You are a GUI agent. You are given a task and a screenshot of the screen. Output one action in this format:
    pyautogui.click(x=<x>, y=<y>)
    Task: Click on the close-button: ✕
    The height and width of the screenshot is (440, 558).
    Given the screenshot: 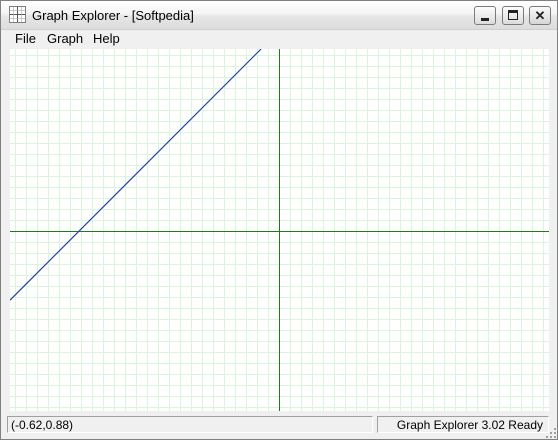 What is the action you would take?
    pyautogui.click(x=540, y=15)
    